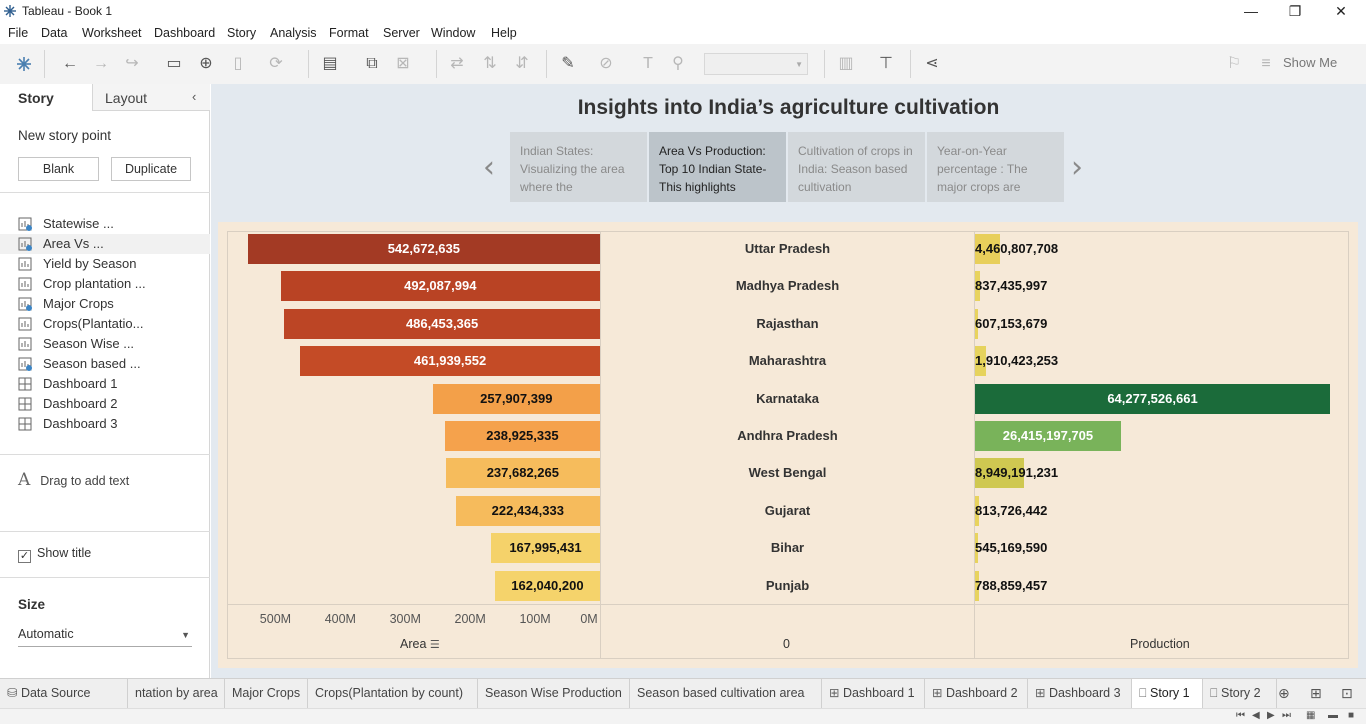 The width and height of the screenshot is (1366, 724). I want to click on redo-icon: →, so click(101, 64).